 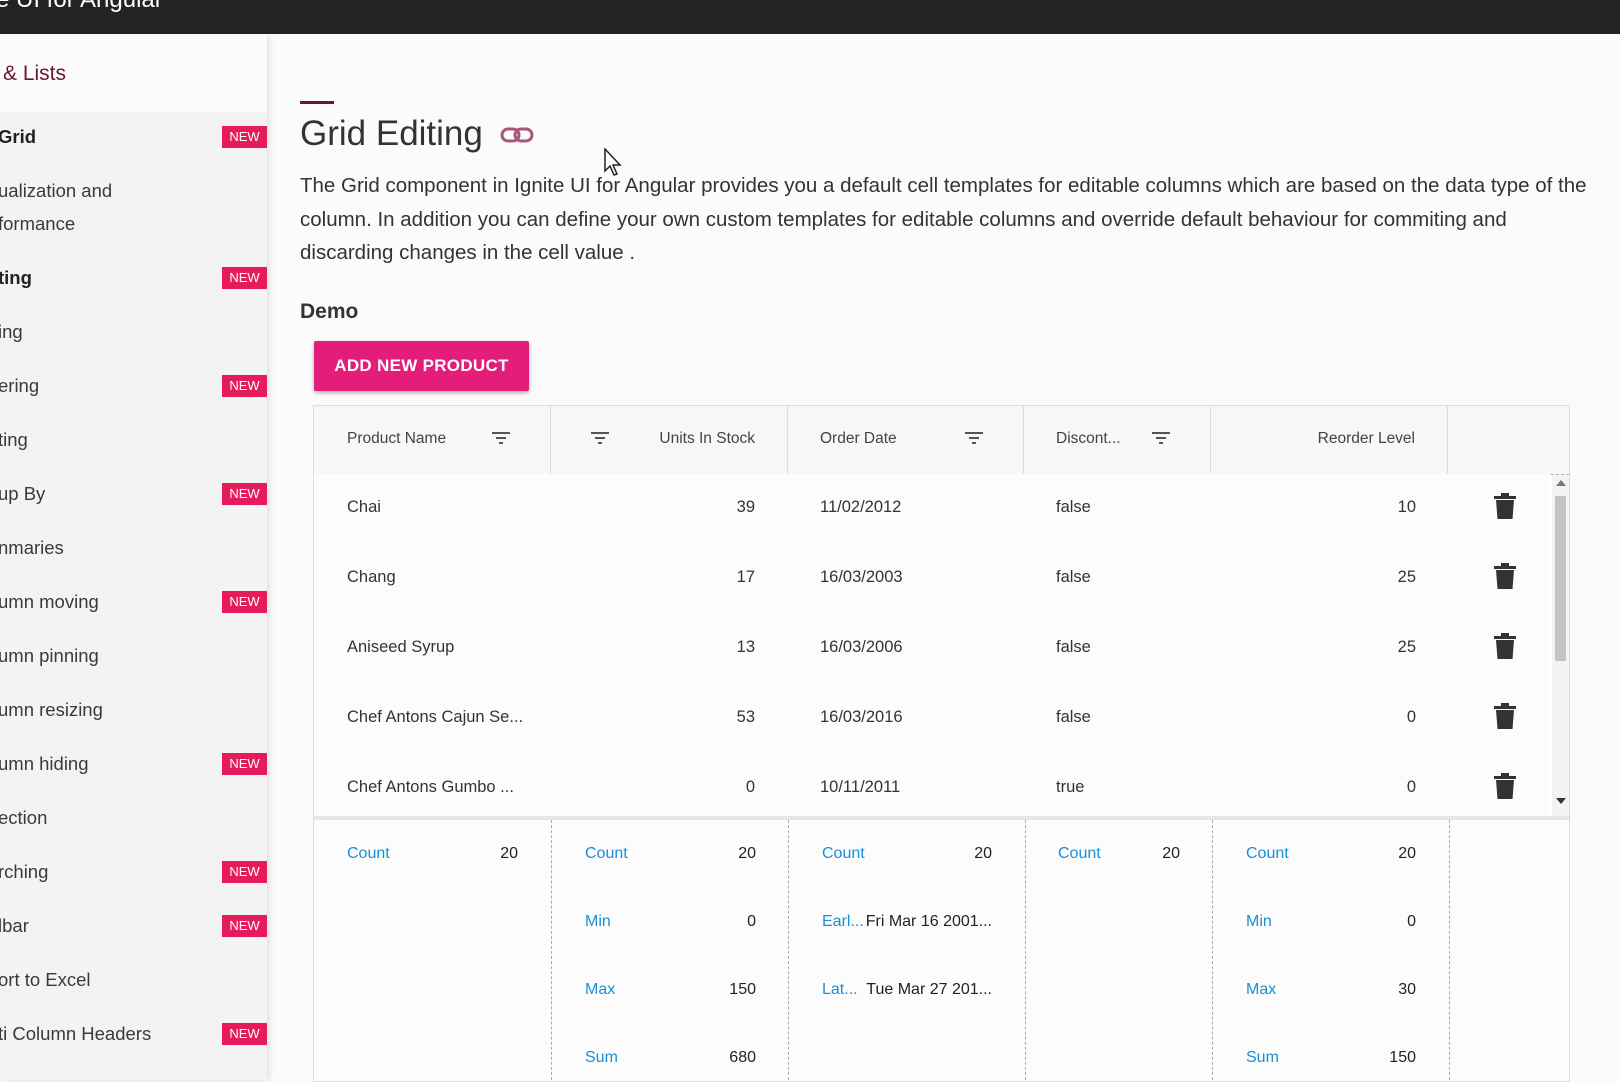 What do you see at coordinates (133, 818) in the screenshot?
I see `sidebar-item-selection: ection` at bounding box center [133, 818].